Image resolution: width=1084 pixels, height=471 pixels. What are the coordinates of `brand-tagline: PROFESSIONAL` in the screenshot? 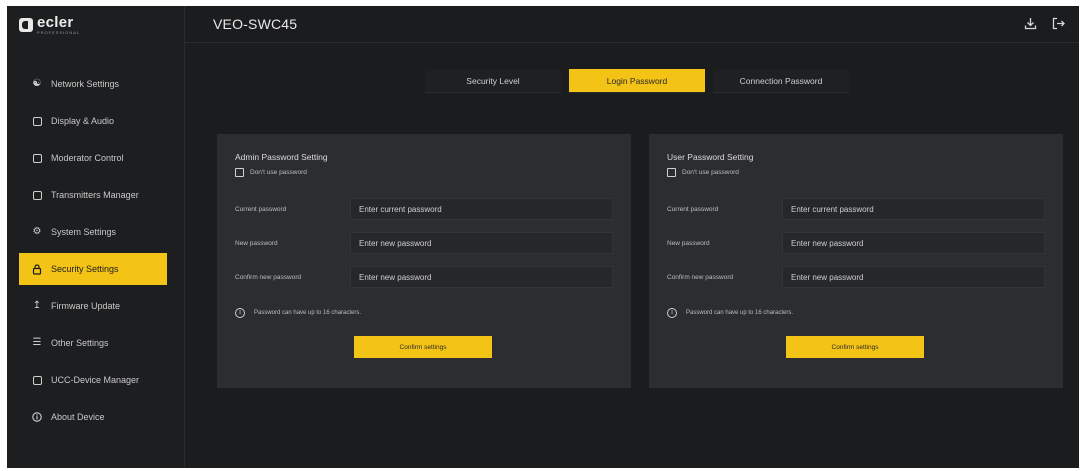 It's located at (59, 32).